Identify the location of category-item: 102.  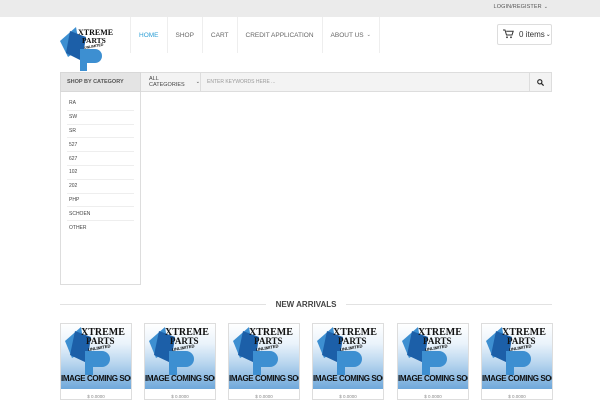
(100, 173).